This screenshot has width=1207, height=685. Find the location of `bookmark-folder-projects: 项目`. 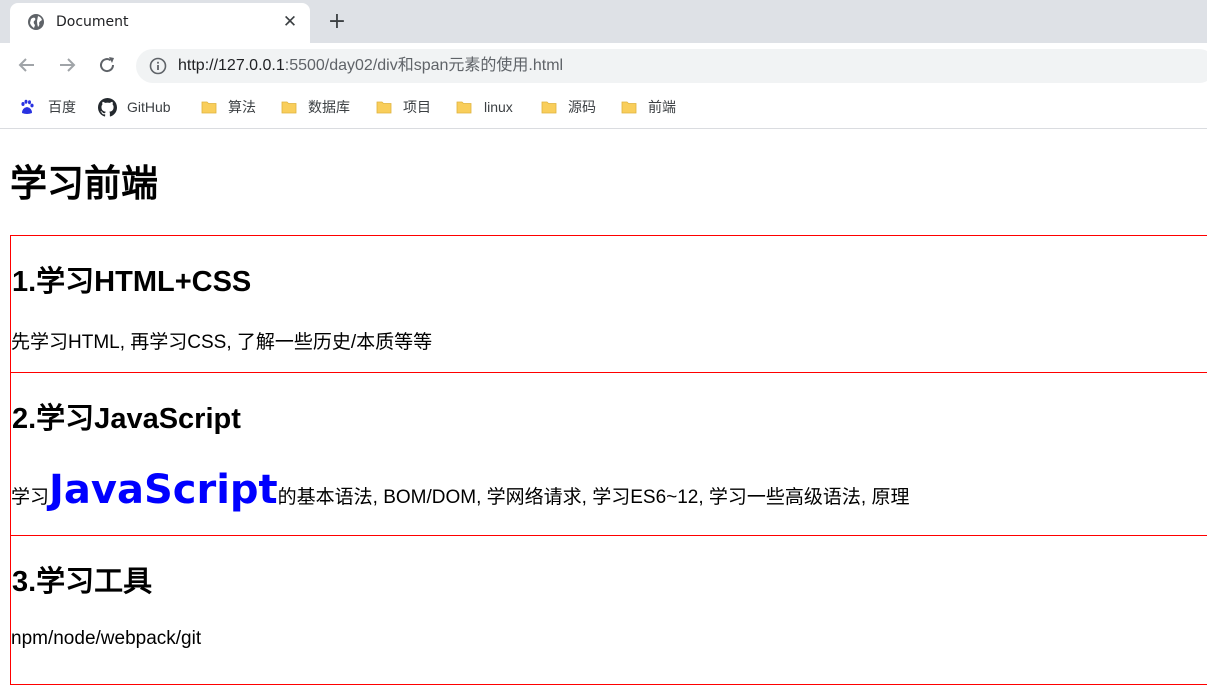

bookmark-folder-projects: 项目 is located at coordinates (403, 107).